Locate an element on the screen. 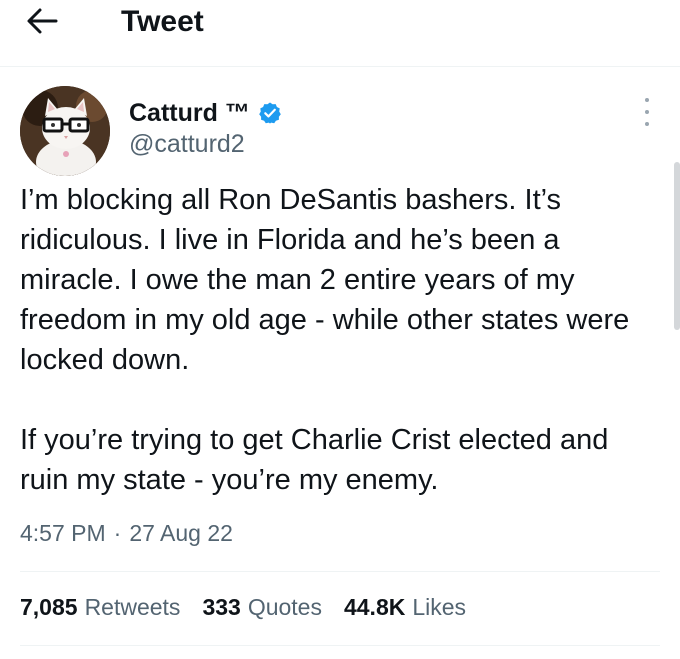 Image resolution: width=680 pixels, height=659 pixels. likes-stat: 44.8K Likes is located at coordinates (405, 607).